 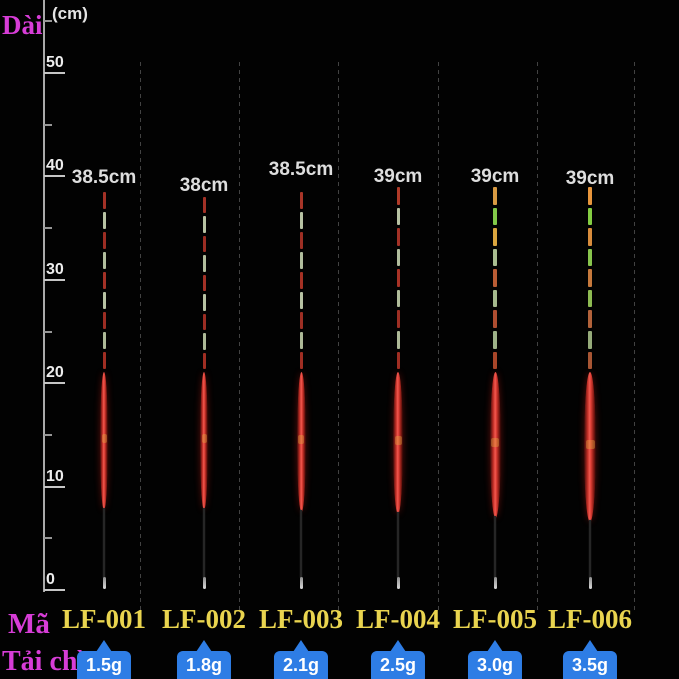 I want to click on product-code-label: LF-006, so click(x=590, y=619).